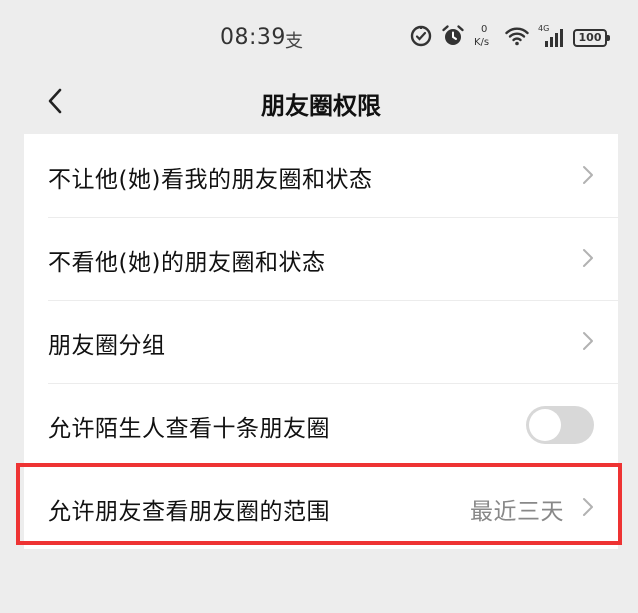 The height and width of the screenshot is (613, 638). Describe the element at coordinates (189, 429) in the screenshot. I see `setting-label: 允许陌生人查看十条朋友圈` at that location.